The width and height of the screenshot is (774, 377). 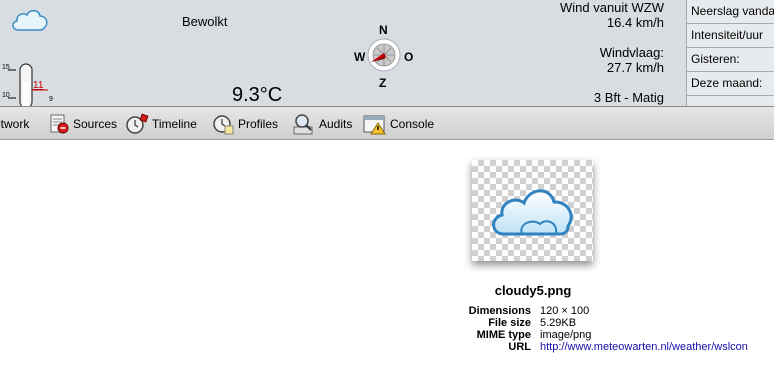 I want to click on tab-audits-label: Audits, so click(x=336, y=124).